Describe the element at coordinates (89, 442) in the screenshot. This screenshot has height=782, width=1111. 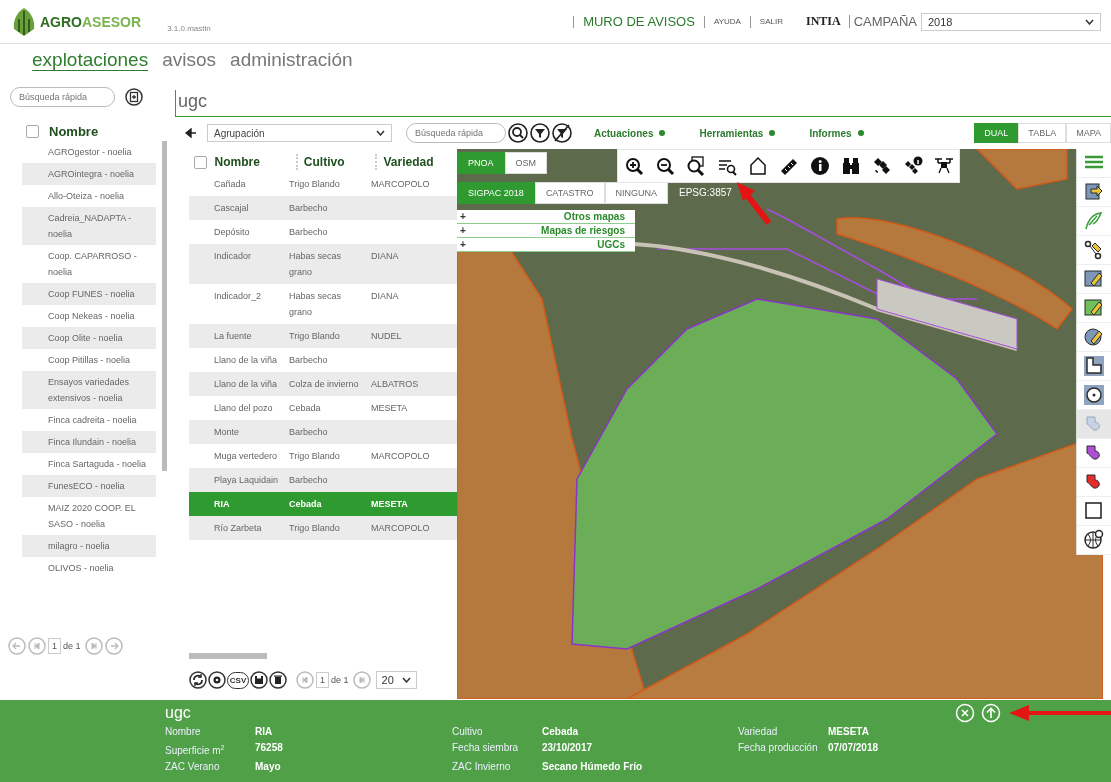
I see `list-item: Finca Ilundain - noelia` at that location.